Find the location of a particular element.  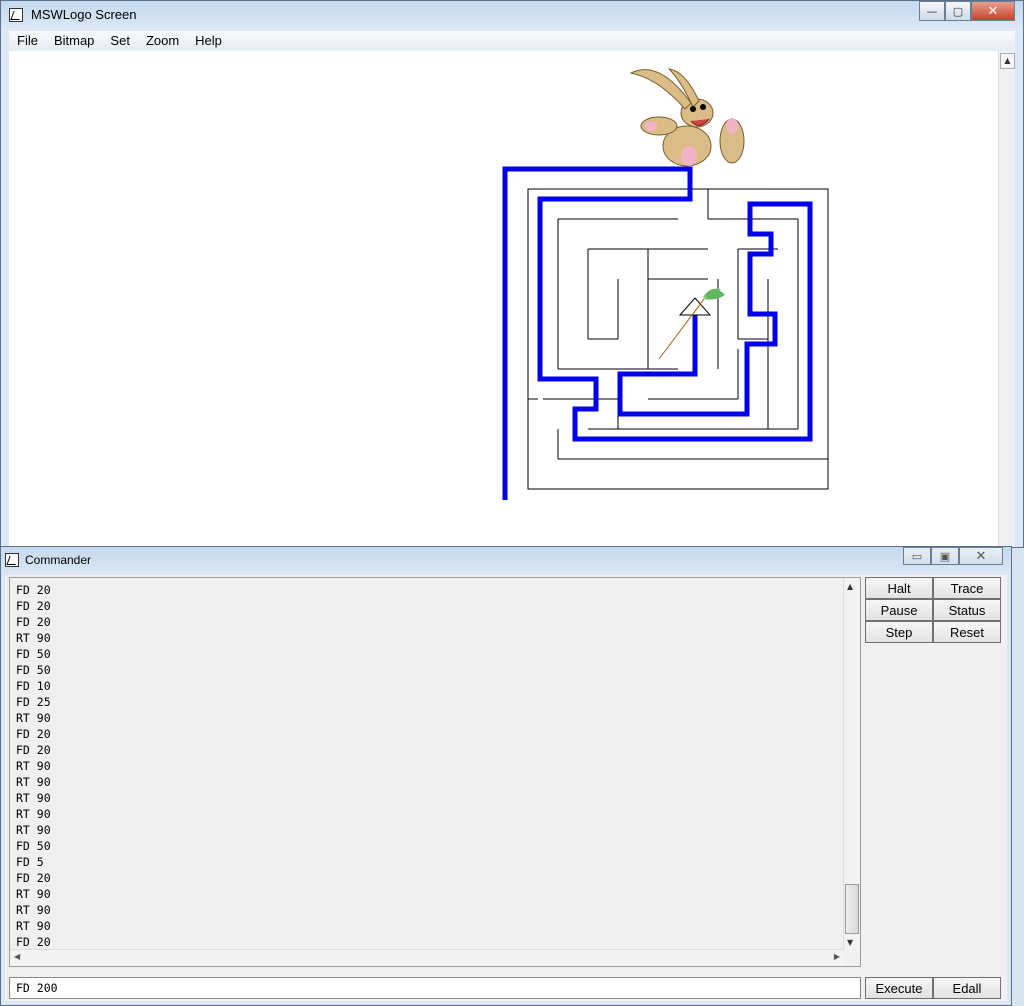

window-title: MSWLogo Screen is located at coordinates (84, 14).